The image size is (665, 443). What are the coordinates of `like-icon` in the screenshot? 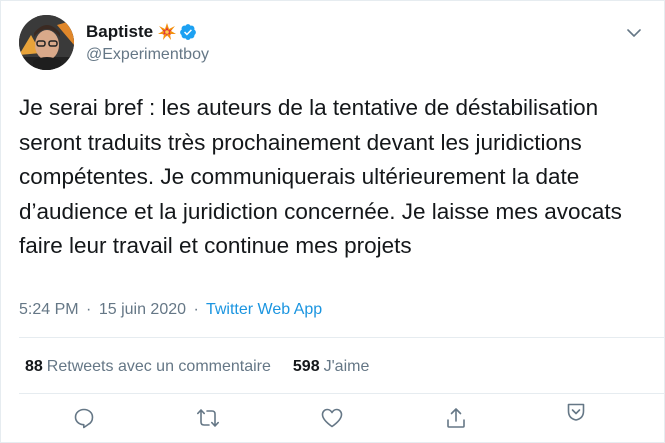 It's located at (332, 418).